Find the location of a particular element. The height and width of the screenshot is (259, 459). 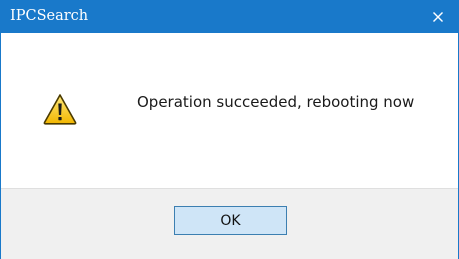

close-button is located at coordinates (438, 16).